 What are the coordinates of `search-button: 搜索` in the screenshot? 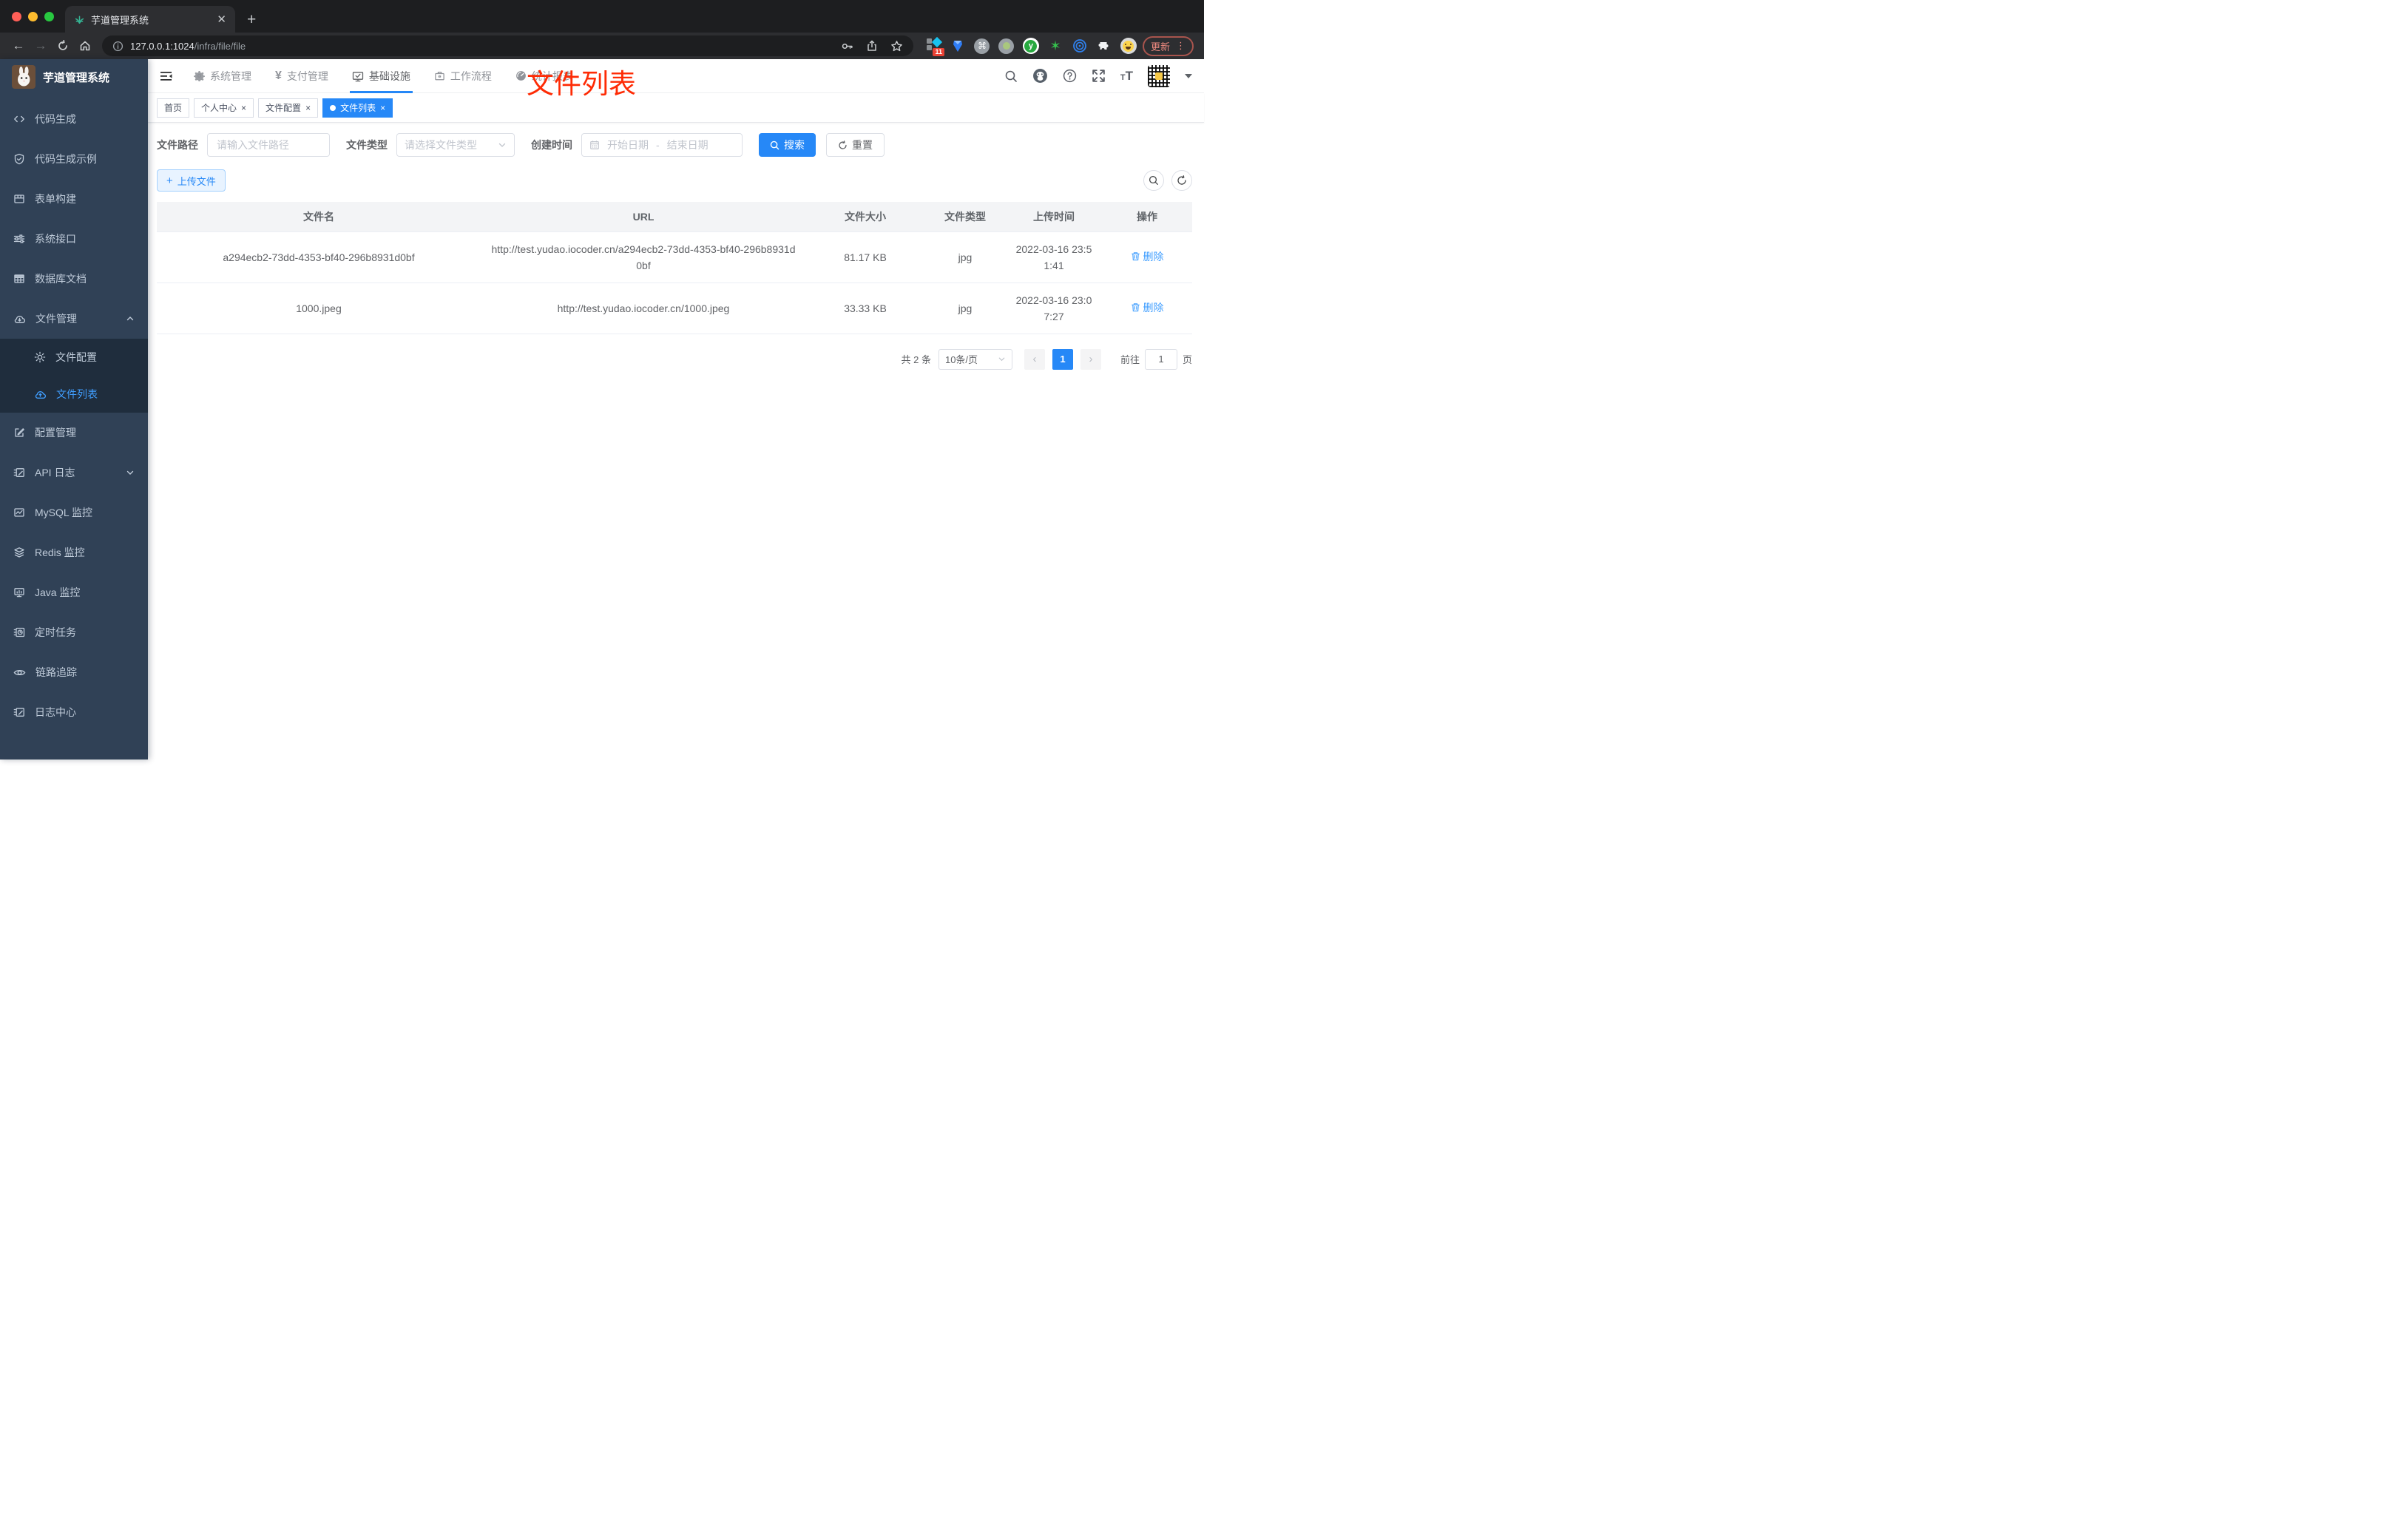 It's located at (788, 145).